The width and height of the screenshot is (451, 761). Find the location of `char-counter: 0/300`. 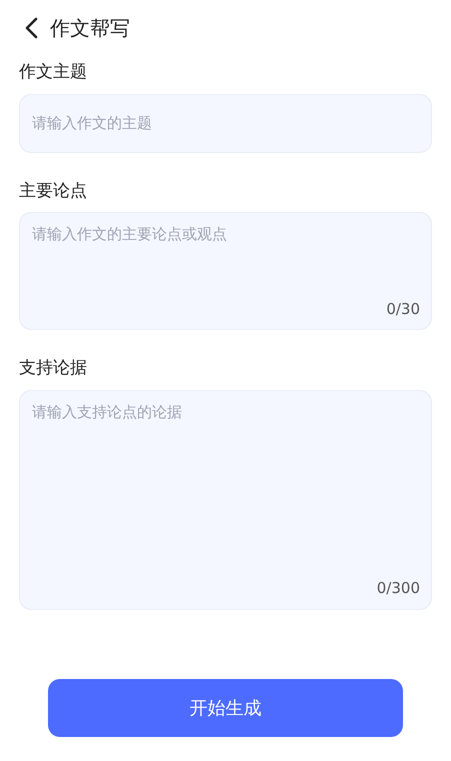

char-counter: 0/300 is located at coordinates (398, 588).